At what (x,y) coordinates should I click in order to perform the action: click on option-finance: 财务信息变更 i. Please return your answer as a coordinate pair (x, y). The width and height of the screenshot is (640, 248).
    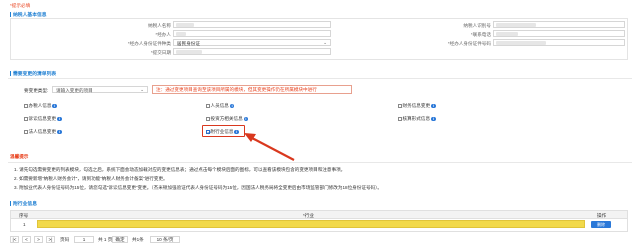
    Looking at the image, I should click on (417, 106).